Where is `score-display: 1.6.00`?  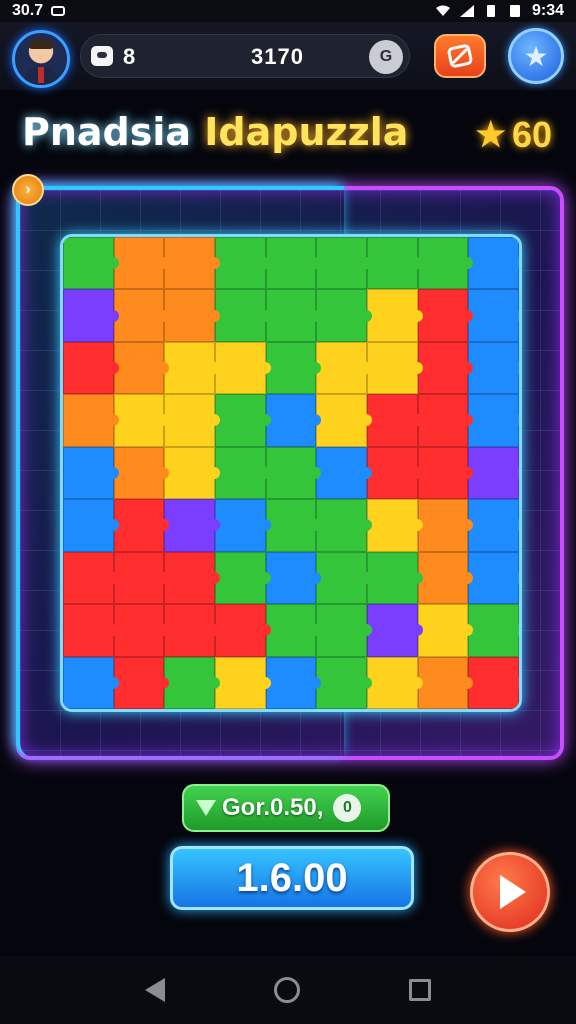
score-display: 1.6.00 is located at coordinates (292, 878).